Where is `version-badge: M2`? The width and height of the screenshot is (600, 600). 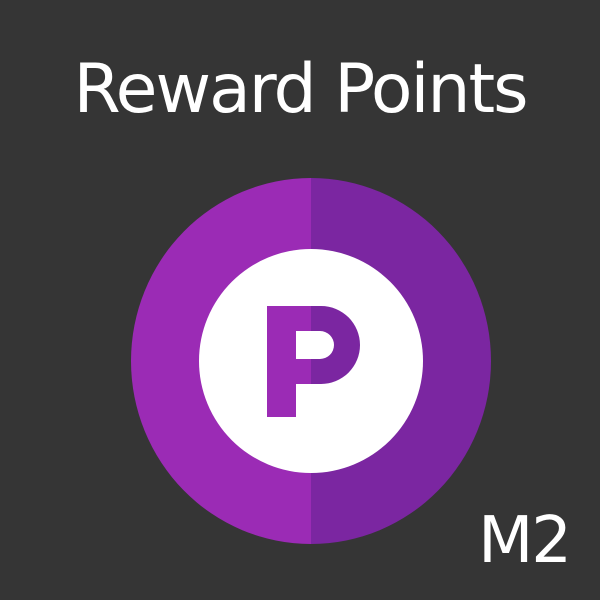
version-badge: M2 is located at coordinates (525, 541).